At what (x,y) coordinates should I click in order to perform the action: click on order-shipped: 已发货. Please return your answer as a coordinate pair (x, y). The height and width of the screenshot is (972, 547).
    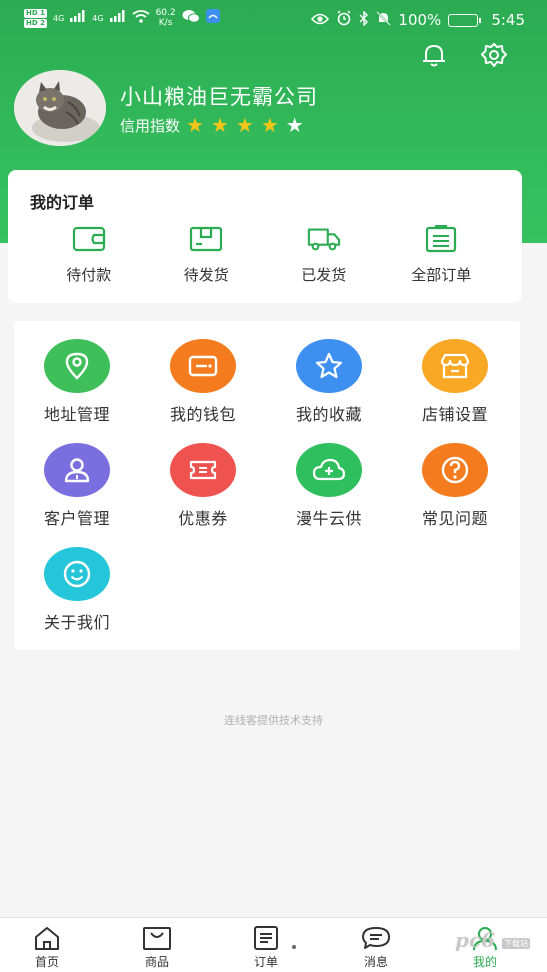
    Looking at the image, I should click on (324, 254).